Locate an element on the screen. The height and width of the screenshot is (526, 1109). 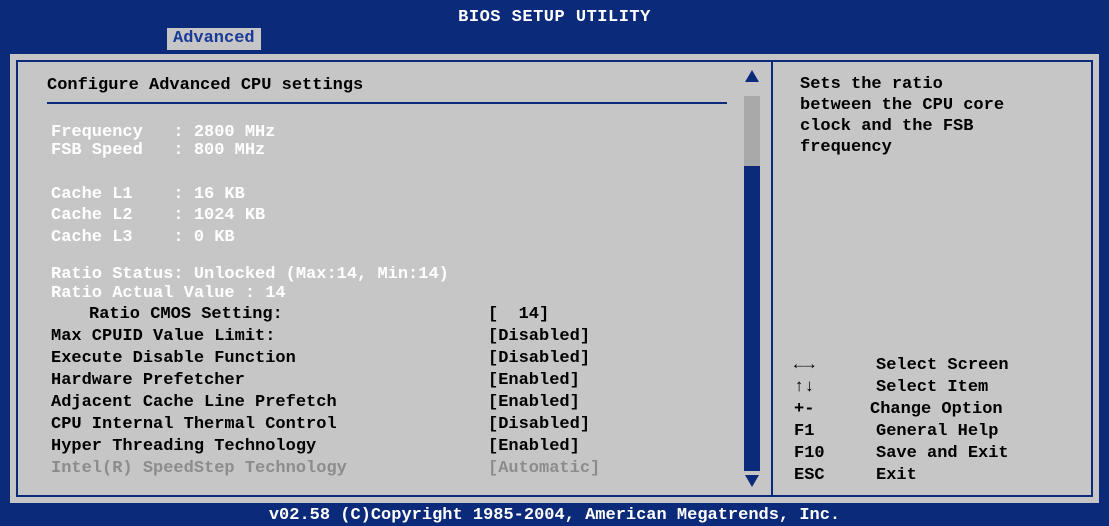
tab-advanced: Advanced is located at coordinates (214, 39).